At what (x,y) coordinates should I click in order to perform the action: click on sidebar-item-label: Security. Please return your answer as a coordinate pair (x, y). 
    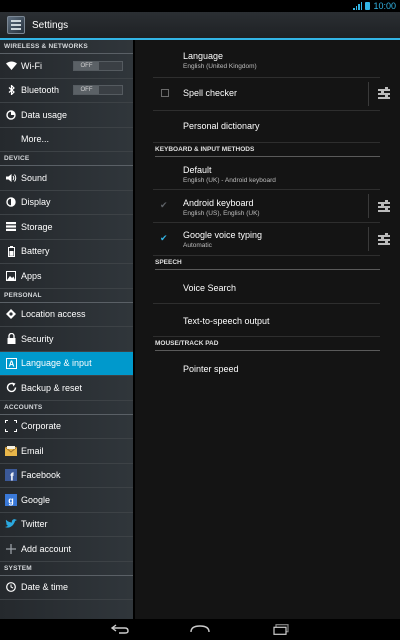
    Looking at the image, I should click on (37, 338).